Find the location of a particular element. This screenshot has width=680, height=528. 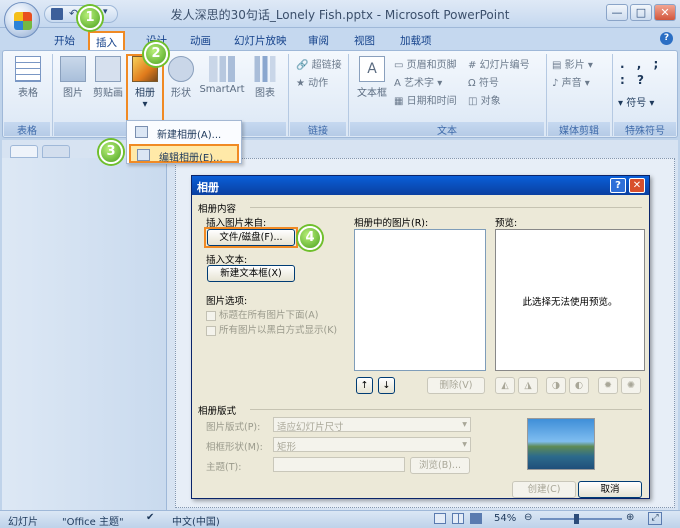

zoom-out-icon: ⊖ is located at coordinates (528, 517).